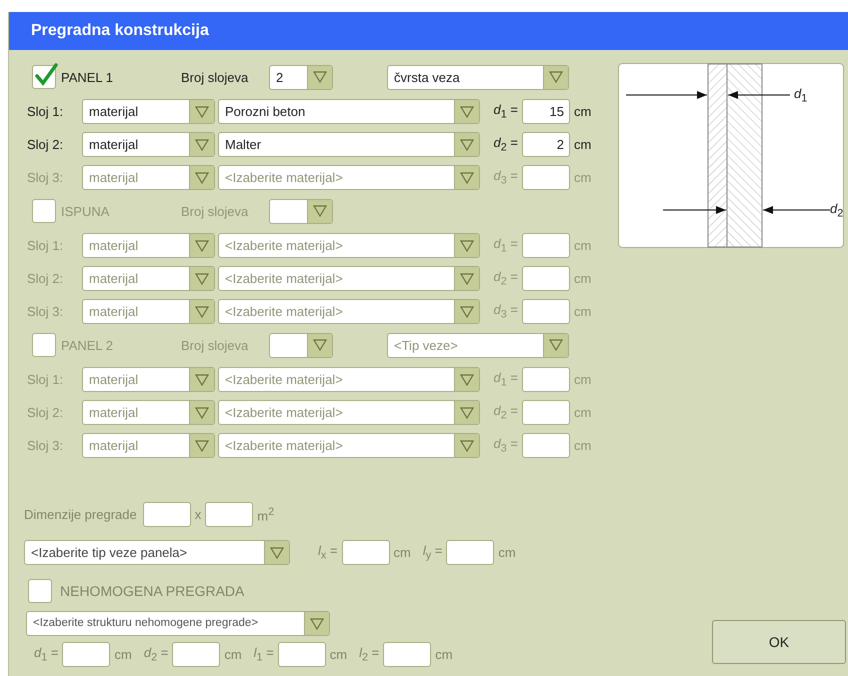 The width and height of the screenshot is (848, 676). What do you see at coordinates (46, 654) in the screenshot?
I see `dimension-label: d$_{1}$ =` at bounding box center [46, 654].